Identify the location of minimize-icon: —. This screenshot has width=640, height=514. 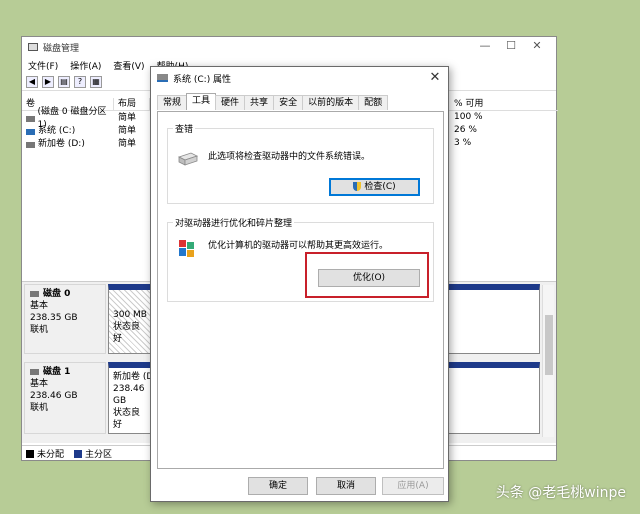
(485, 45).